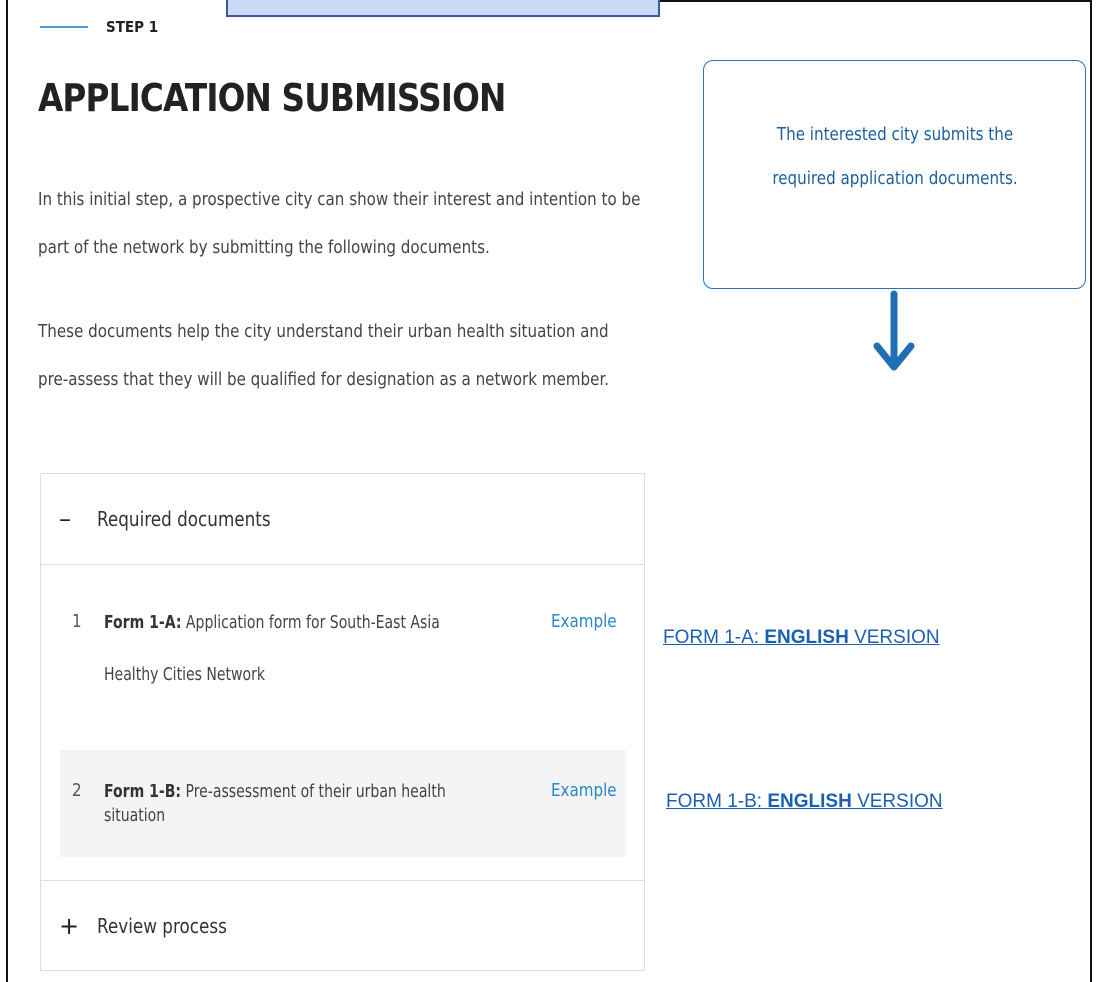  What do you see at coordinates (714, 637) in the screenshot?
I see `link-prefix: FORM 1-A:` at bounding box center [714, 637].